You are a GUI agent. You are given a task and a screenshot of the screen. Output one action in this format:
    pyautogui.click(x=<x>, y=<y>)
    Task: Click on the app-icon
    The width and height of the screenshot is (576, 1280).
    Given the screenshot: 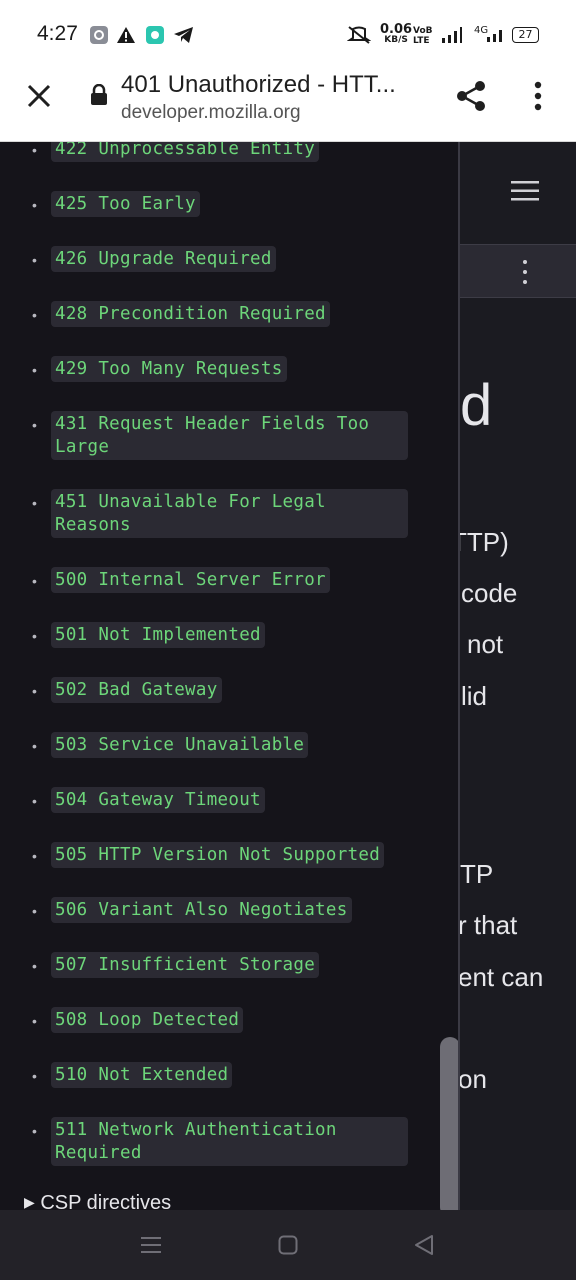 What is the action you would take?
    pyautogui.click(x=155, y=35)
    